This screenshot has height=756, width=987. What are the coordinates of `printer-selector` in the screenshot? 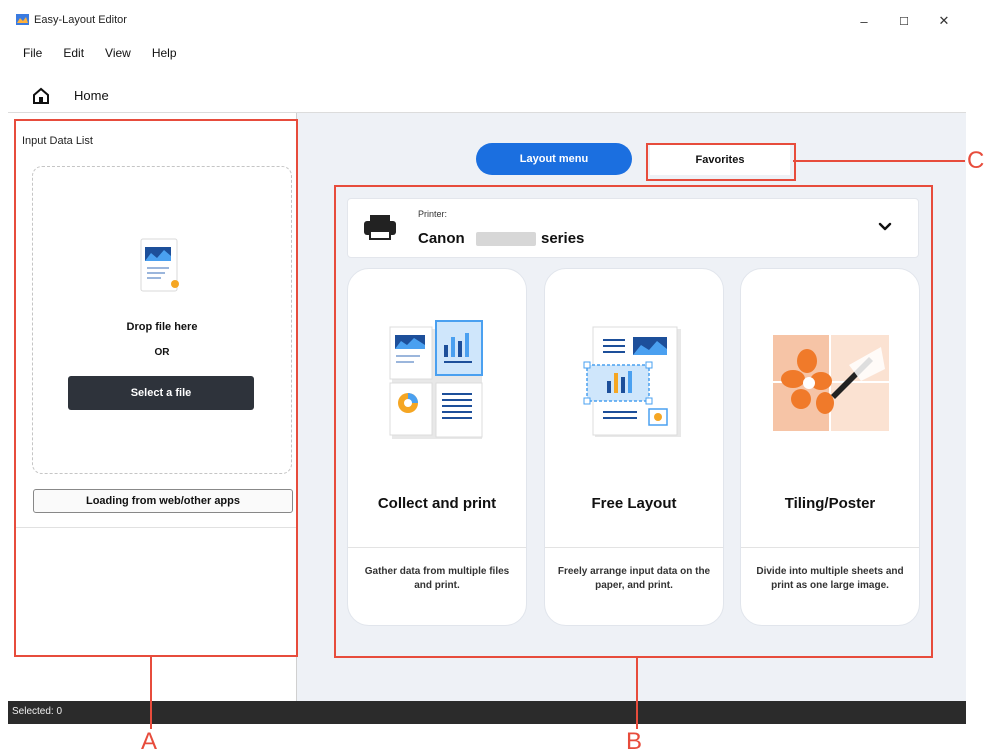 It's located at (633, 228).